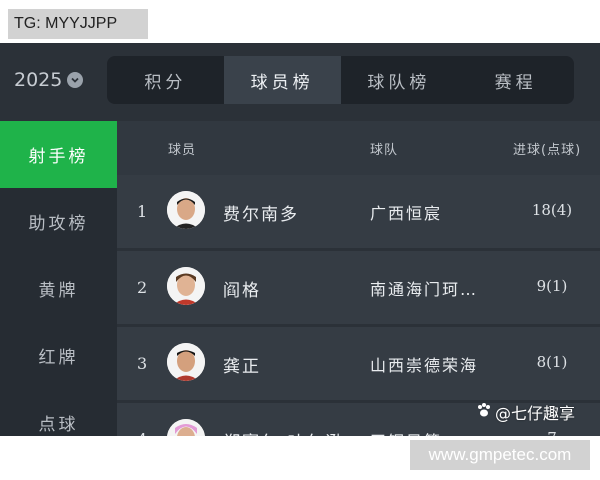 This screenshot has height=480, width=600. Describe the element at coordinates (484, 412) in the screenshot. I see `paw-icon` at that location.